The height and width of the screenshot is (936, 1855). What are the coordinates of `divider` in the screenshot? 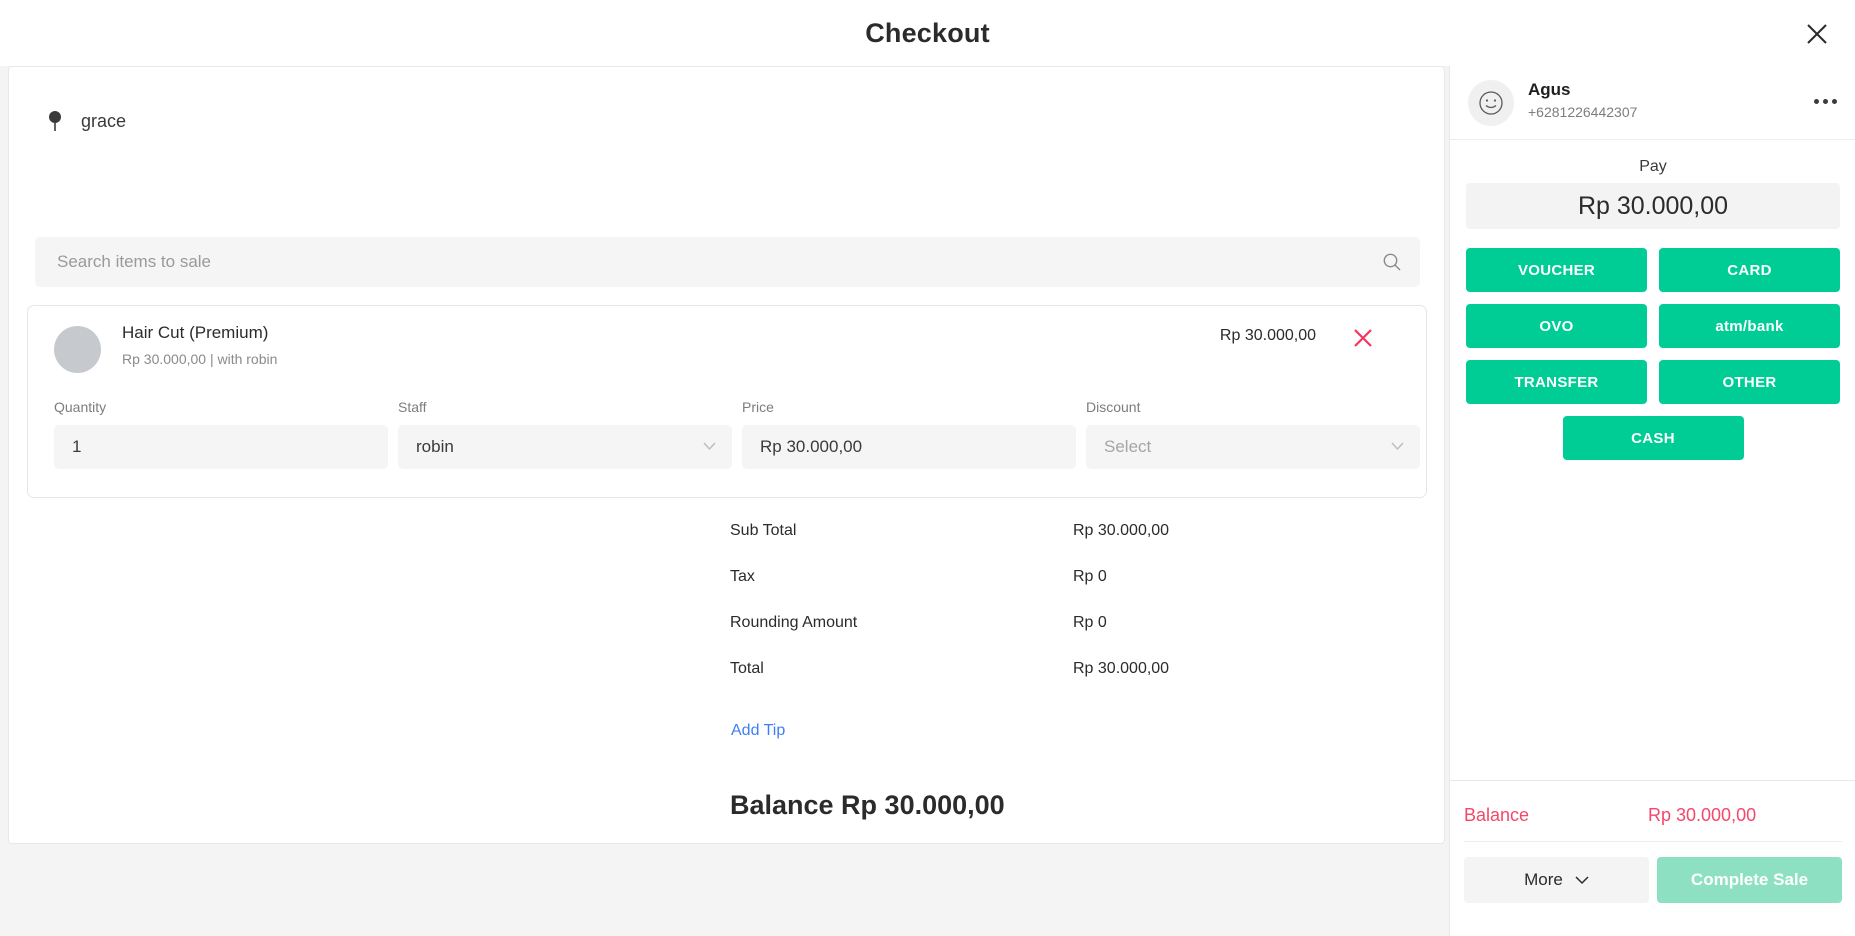 It's located at (1653, 841).